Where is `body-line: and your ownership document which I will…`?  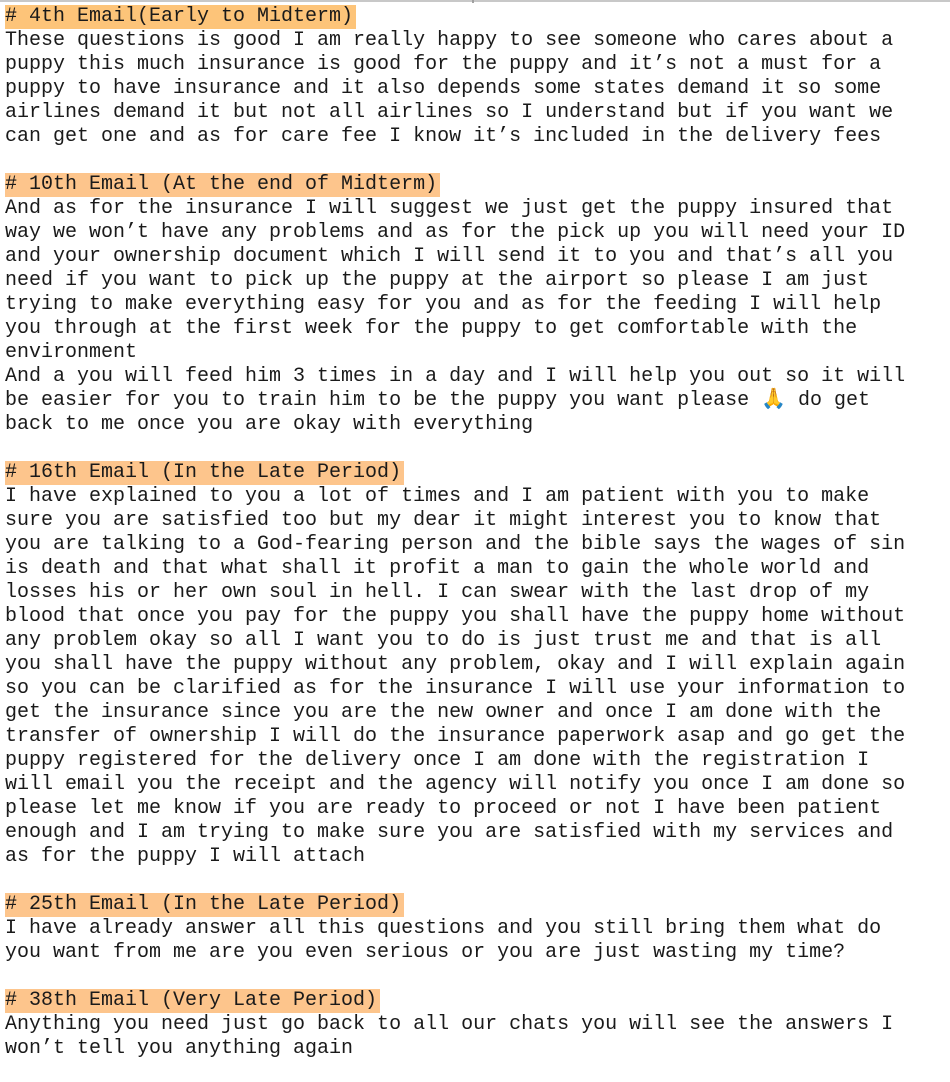
body-line: and your ownership document which I will… is located at coordinates (449, 256).